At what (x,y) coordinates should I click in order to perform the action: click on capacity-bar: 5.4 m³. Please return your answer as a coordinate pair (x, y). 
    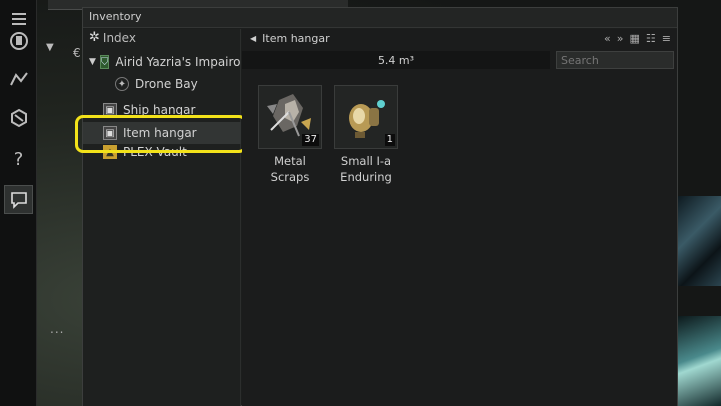
    Looking at the image, I should click on (396, 60).